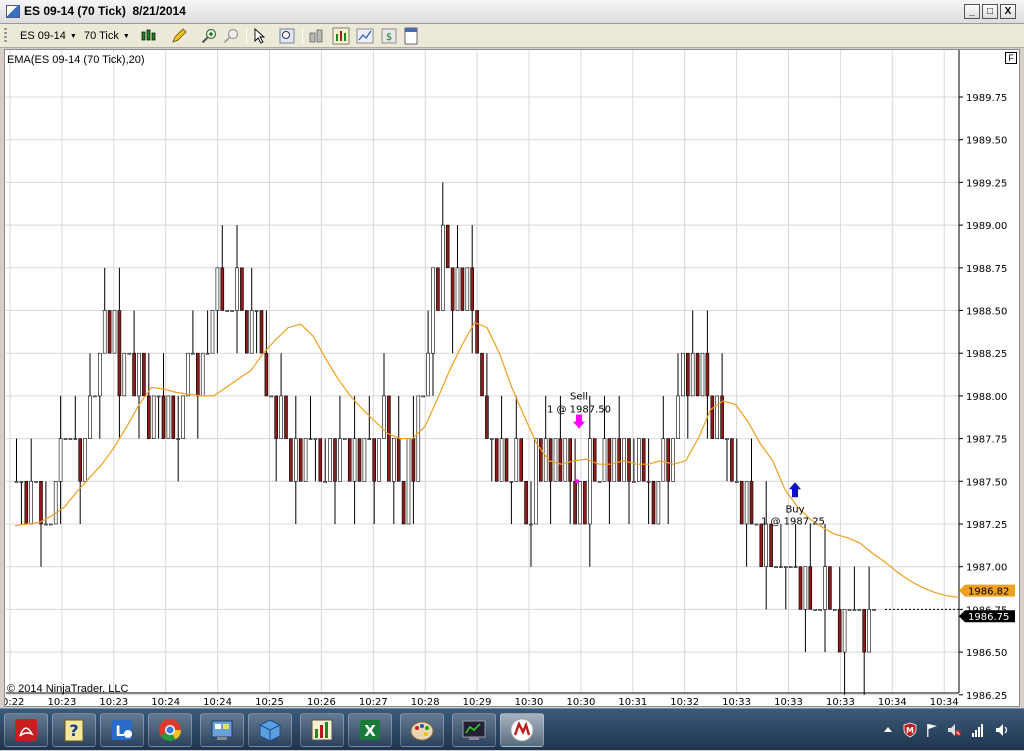 The image size is (1024, 751). What do you see at coordinates (26, 730) in the screenshot?
I see `taskbar-acrobat` at bounding box center [26, 730].